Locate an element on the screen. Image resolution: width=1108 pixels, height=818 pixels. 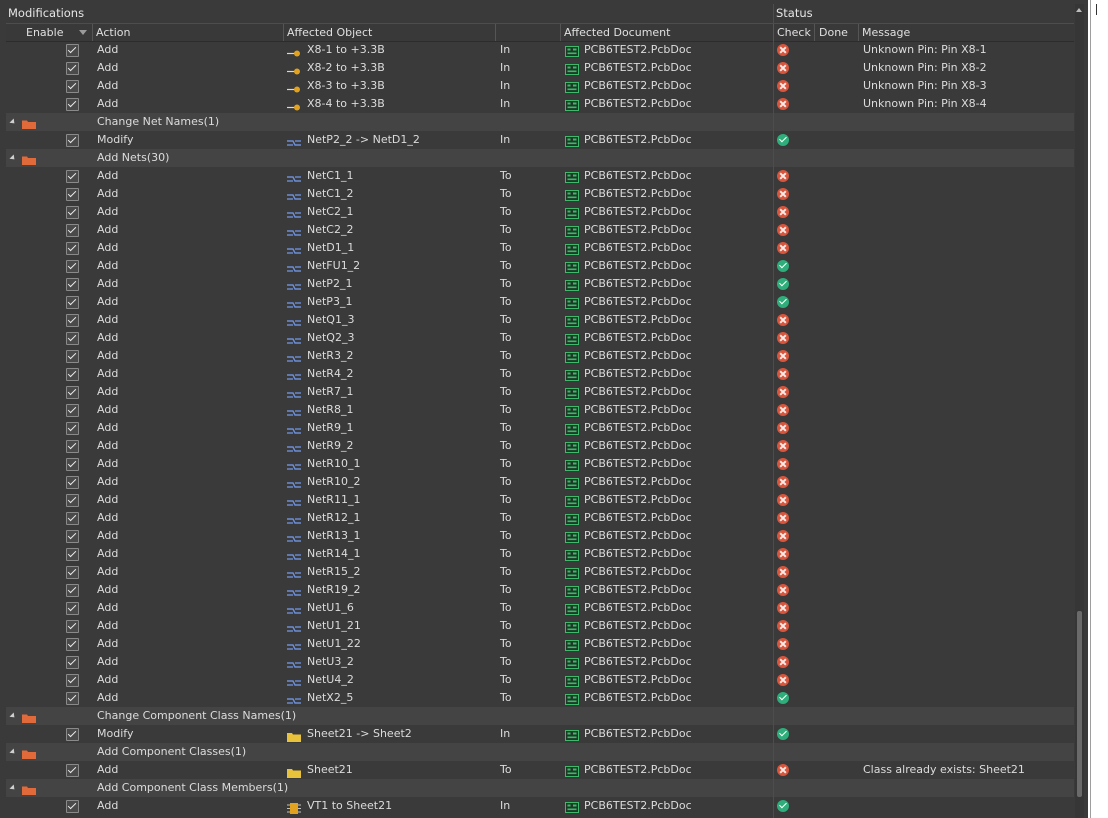
table-row: Add NetC2_2 To PCB6TEST2.PcbDoc is located at coordinates (540, 230).